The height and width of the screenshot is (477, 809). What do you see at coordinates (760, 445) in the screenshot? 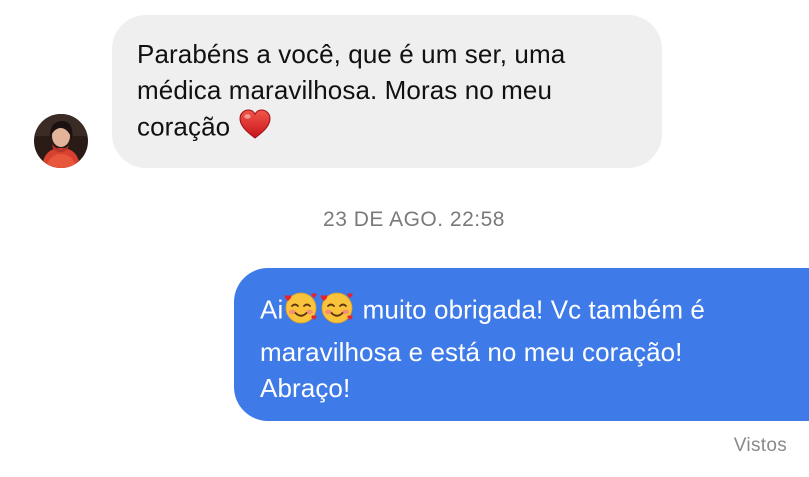
I see `seen-status: Vistos` at bounding box center [760, 445].